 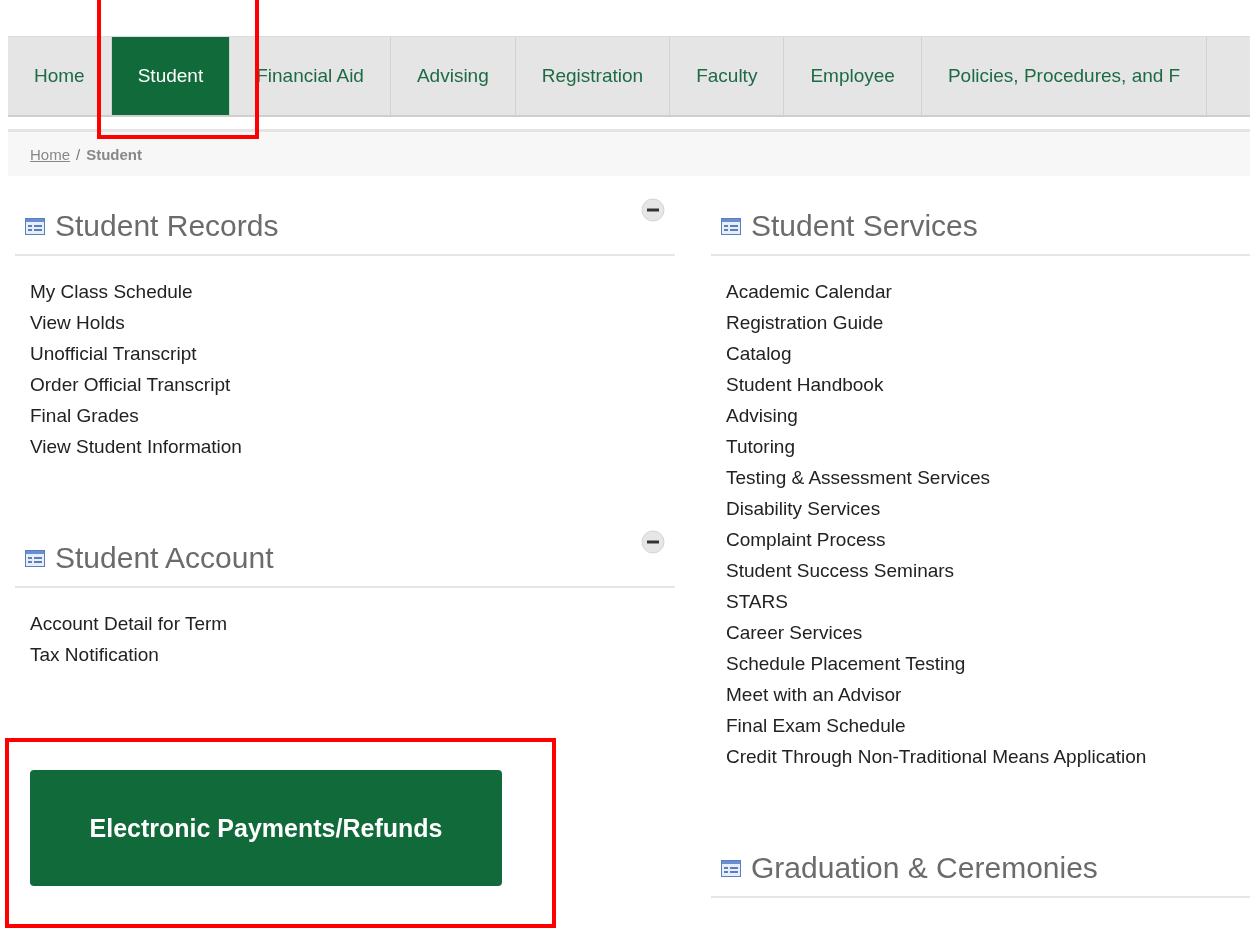 What do you see at coordinates (809, 291) in the screenshot?
I see `section-link: Academic Calendar` at bounding box center [809, 291].